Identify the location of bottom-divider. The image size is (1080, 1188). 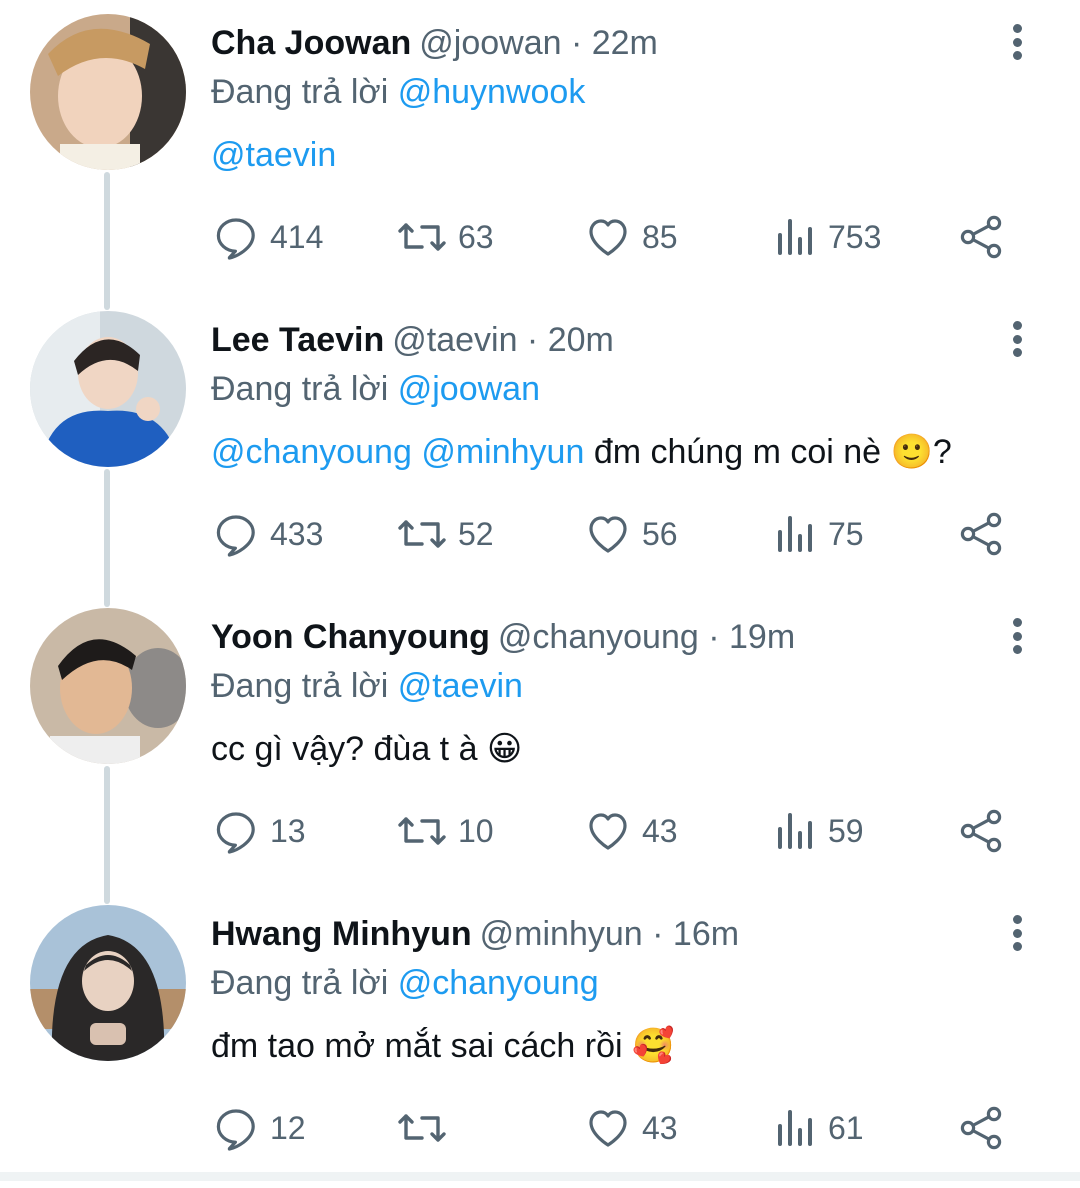
(540, 1176).